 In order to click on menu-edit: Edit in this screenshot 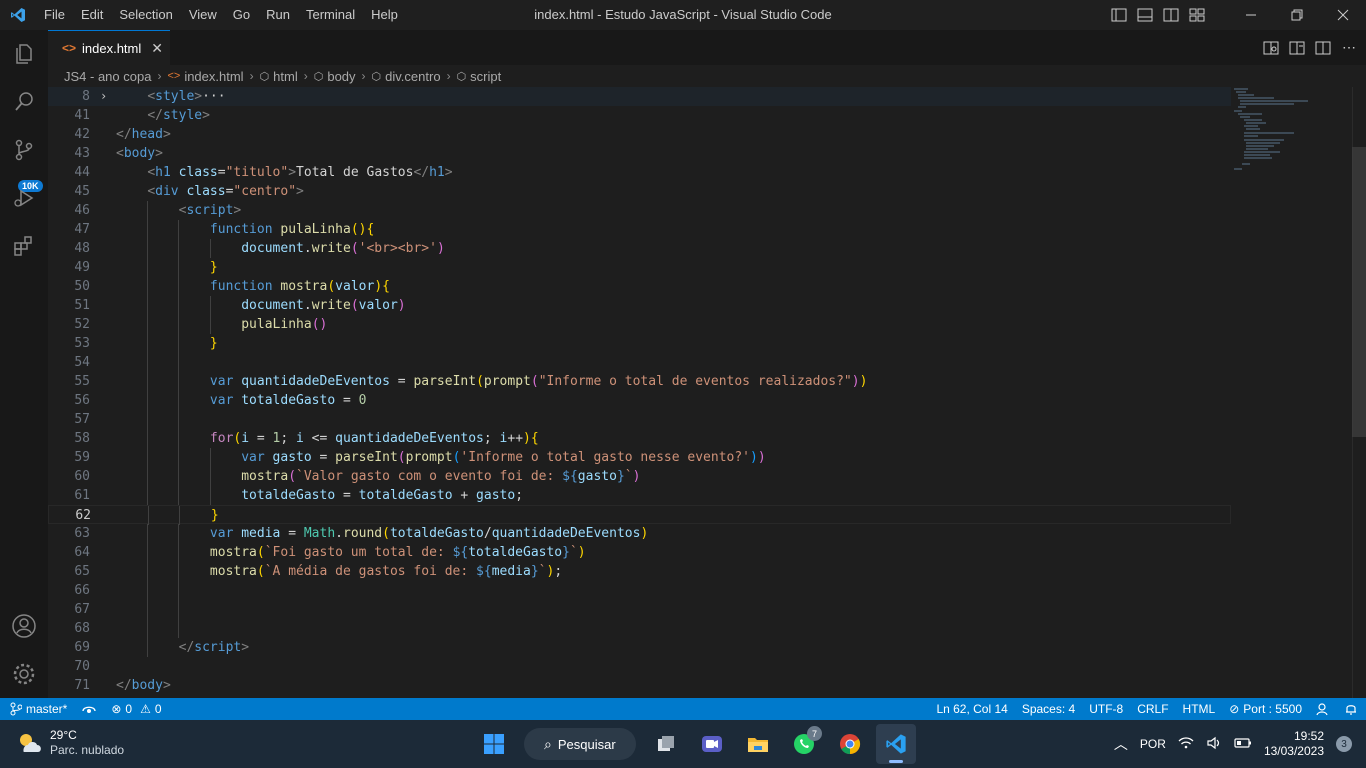, I will do `click(92, 15)`.